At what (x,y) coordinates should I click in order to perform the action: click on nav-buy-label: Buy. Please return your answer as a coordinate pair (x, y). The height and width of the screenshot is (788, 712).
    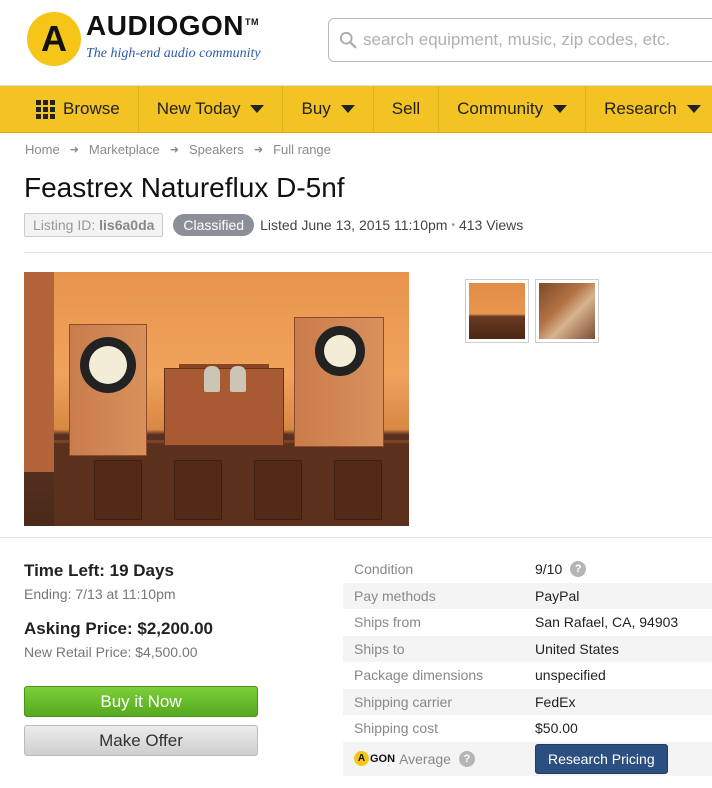
    Looking at the image, I should click on (316, 108).